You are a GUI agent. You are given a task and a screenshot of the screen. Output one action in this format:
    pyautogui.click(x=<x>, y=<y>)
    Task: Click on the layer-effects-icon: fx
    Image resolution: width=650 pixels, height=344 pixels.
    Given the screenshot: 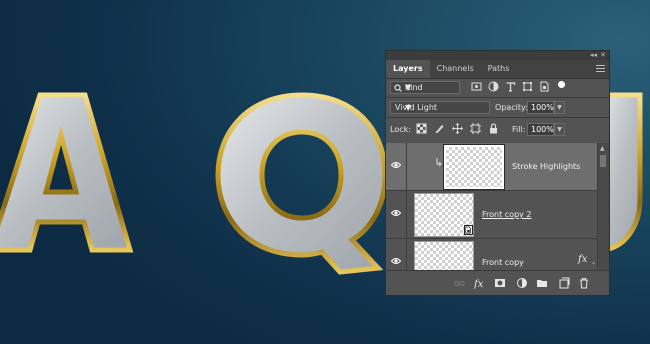 What is the action you would take?
    pyautogui.click(x=582, y=259)
    